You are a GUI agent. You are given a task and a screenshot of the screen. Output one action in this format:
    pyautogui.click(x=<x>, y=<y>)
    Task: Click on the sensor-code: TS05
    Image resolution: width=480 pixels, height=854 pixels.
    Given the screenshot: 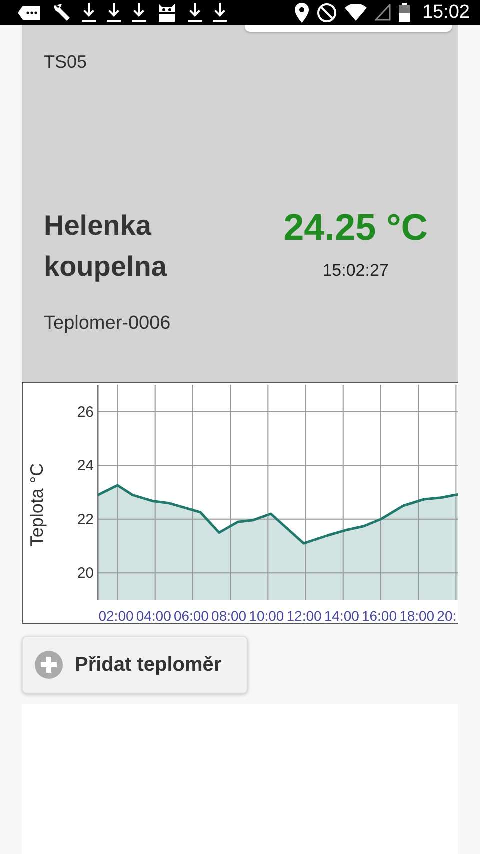 What is the action you would take?
    pyautogui.click(x=66, y=62)
    